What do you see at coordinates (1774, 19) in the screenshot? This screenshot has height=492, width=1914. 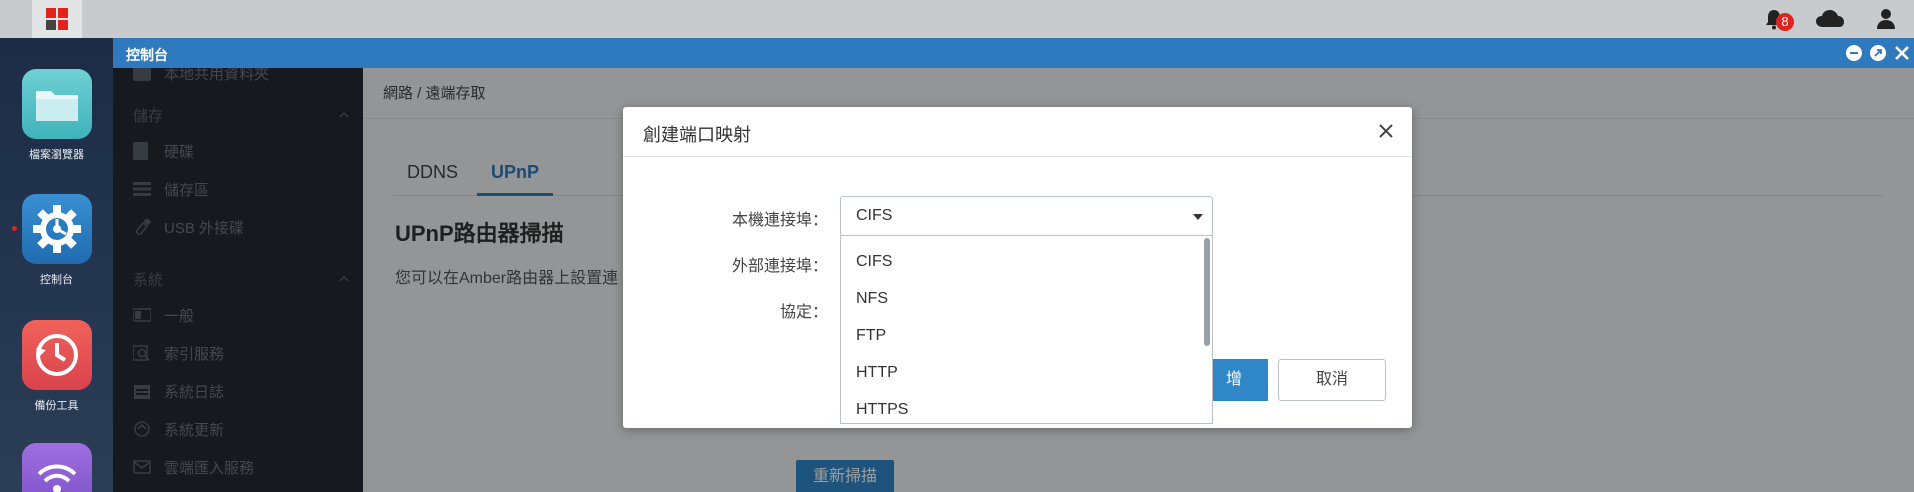 I see `notification-button: 8` at bounding box center [1774, 19].